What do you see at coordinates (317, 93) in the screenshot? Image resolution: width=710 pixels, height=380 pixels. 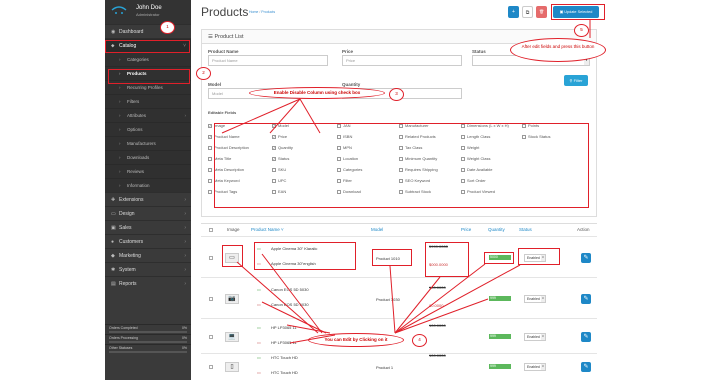 I see `enable-disable-callout: Enable Disable Column using check box` at bounding box center [317, 93].